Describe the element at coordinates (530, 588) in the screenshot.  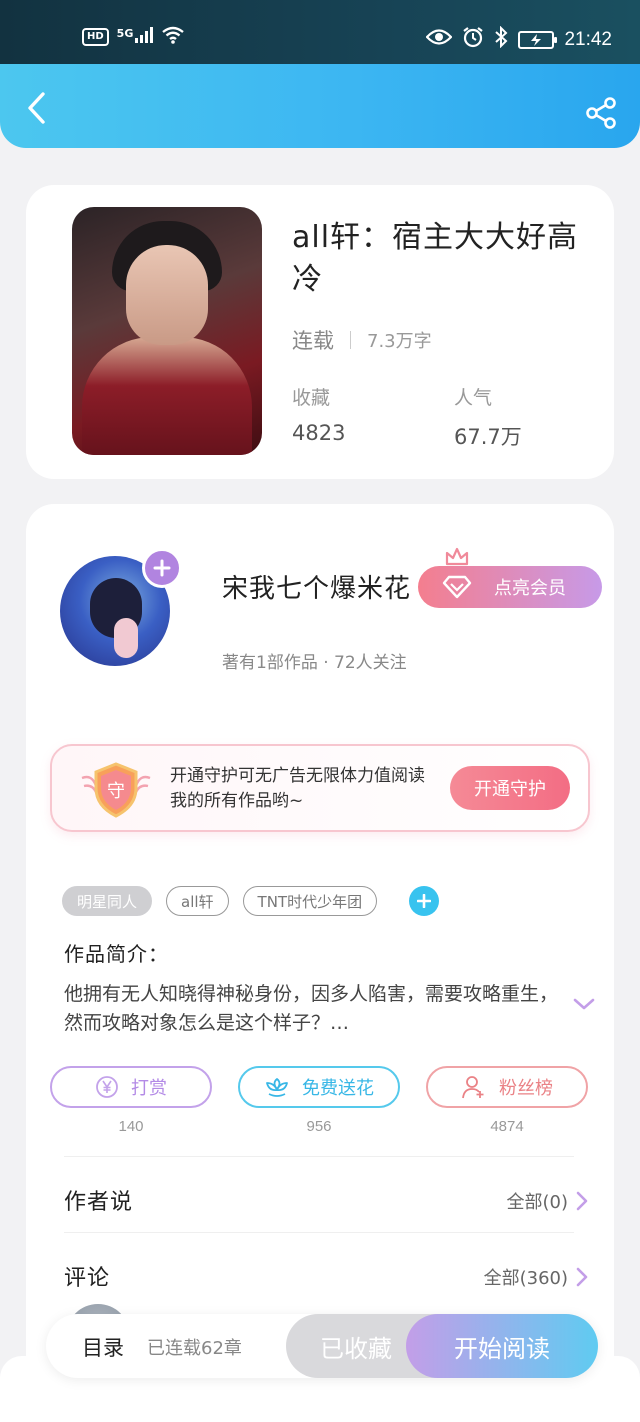
I see `vip-button-label: 点亮会员` at that location.